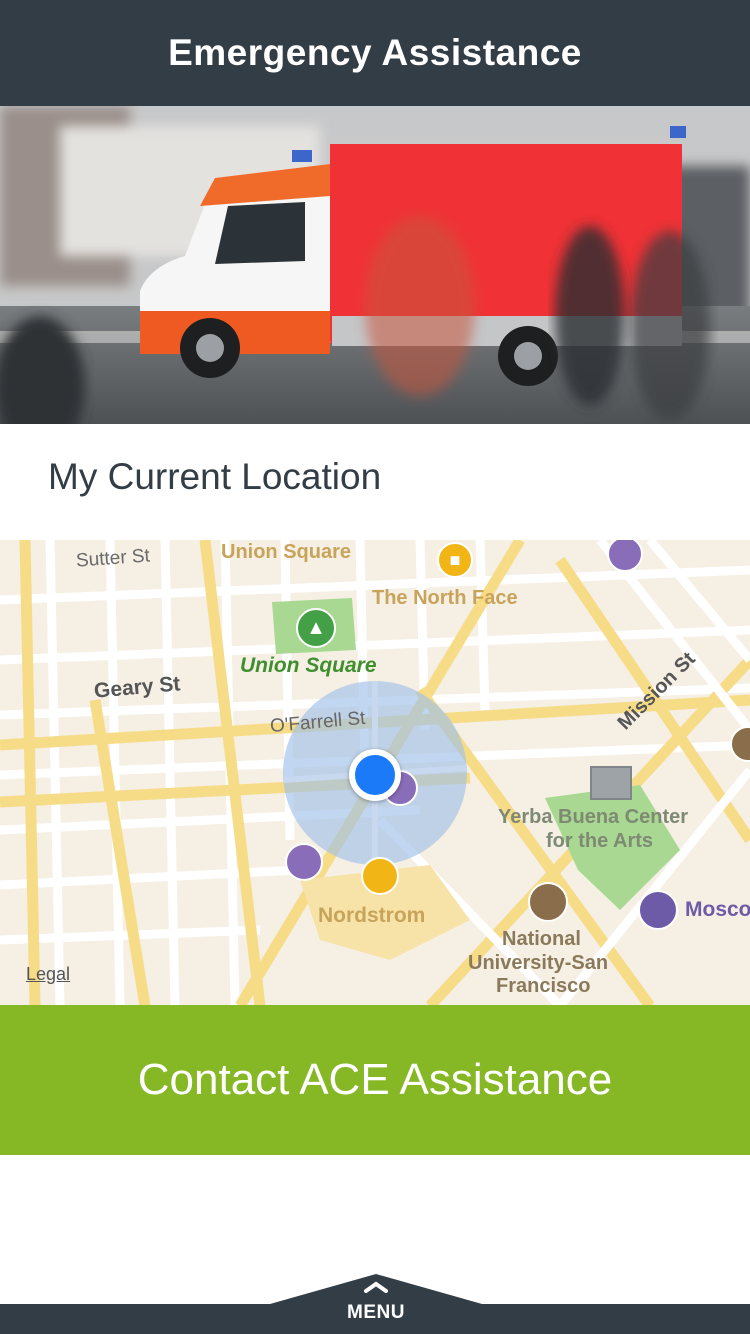 This screenshot has width=750, height=1334. Describe the element at coordinates (717, 910) in the screenshot. I see `poi-label-moscone: Mosco` at that location.